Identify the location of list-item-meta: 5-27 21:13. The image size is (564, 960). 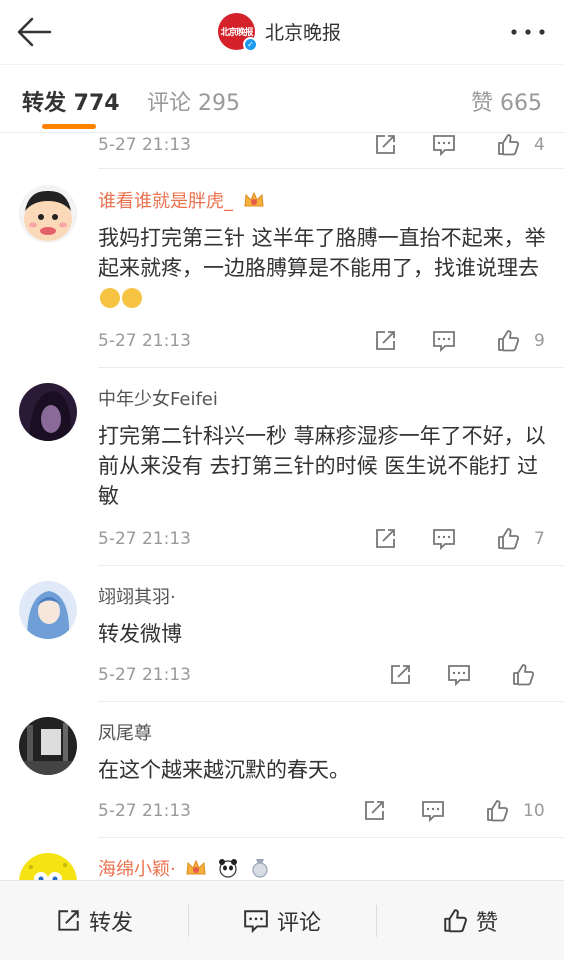
(331, 675).